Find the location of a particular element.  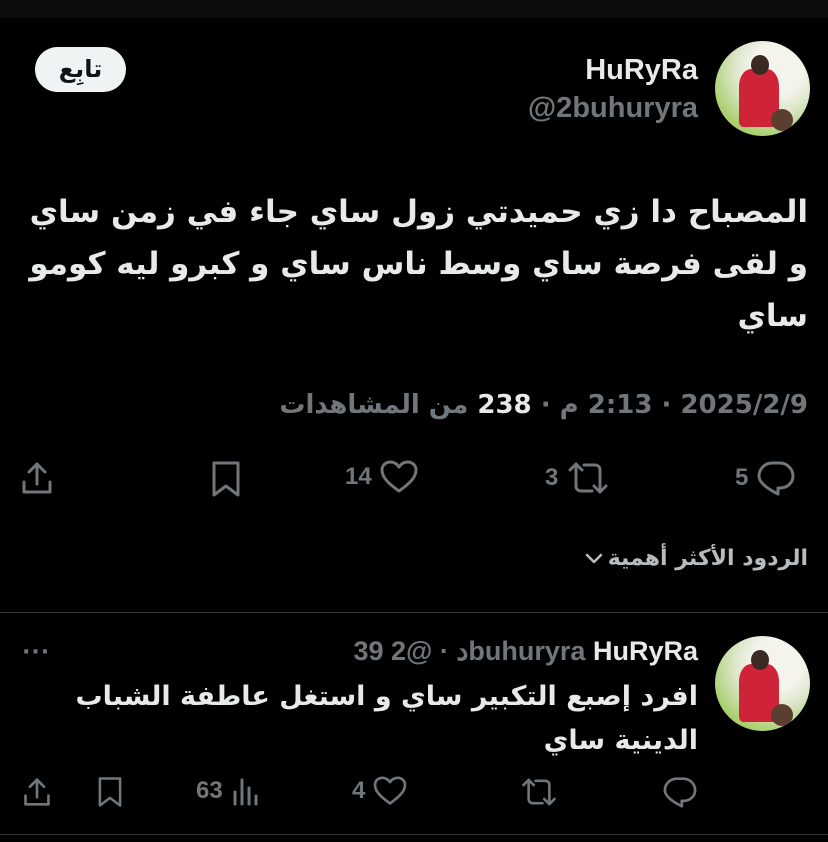

like-count: 14 is located at coordinates (358, 476).